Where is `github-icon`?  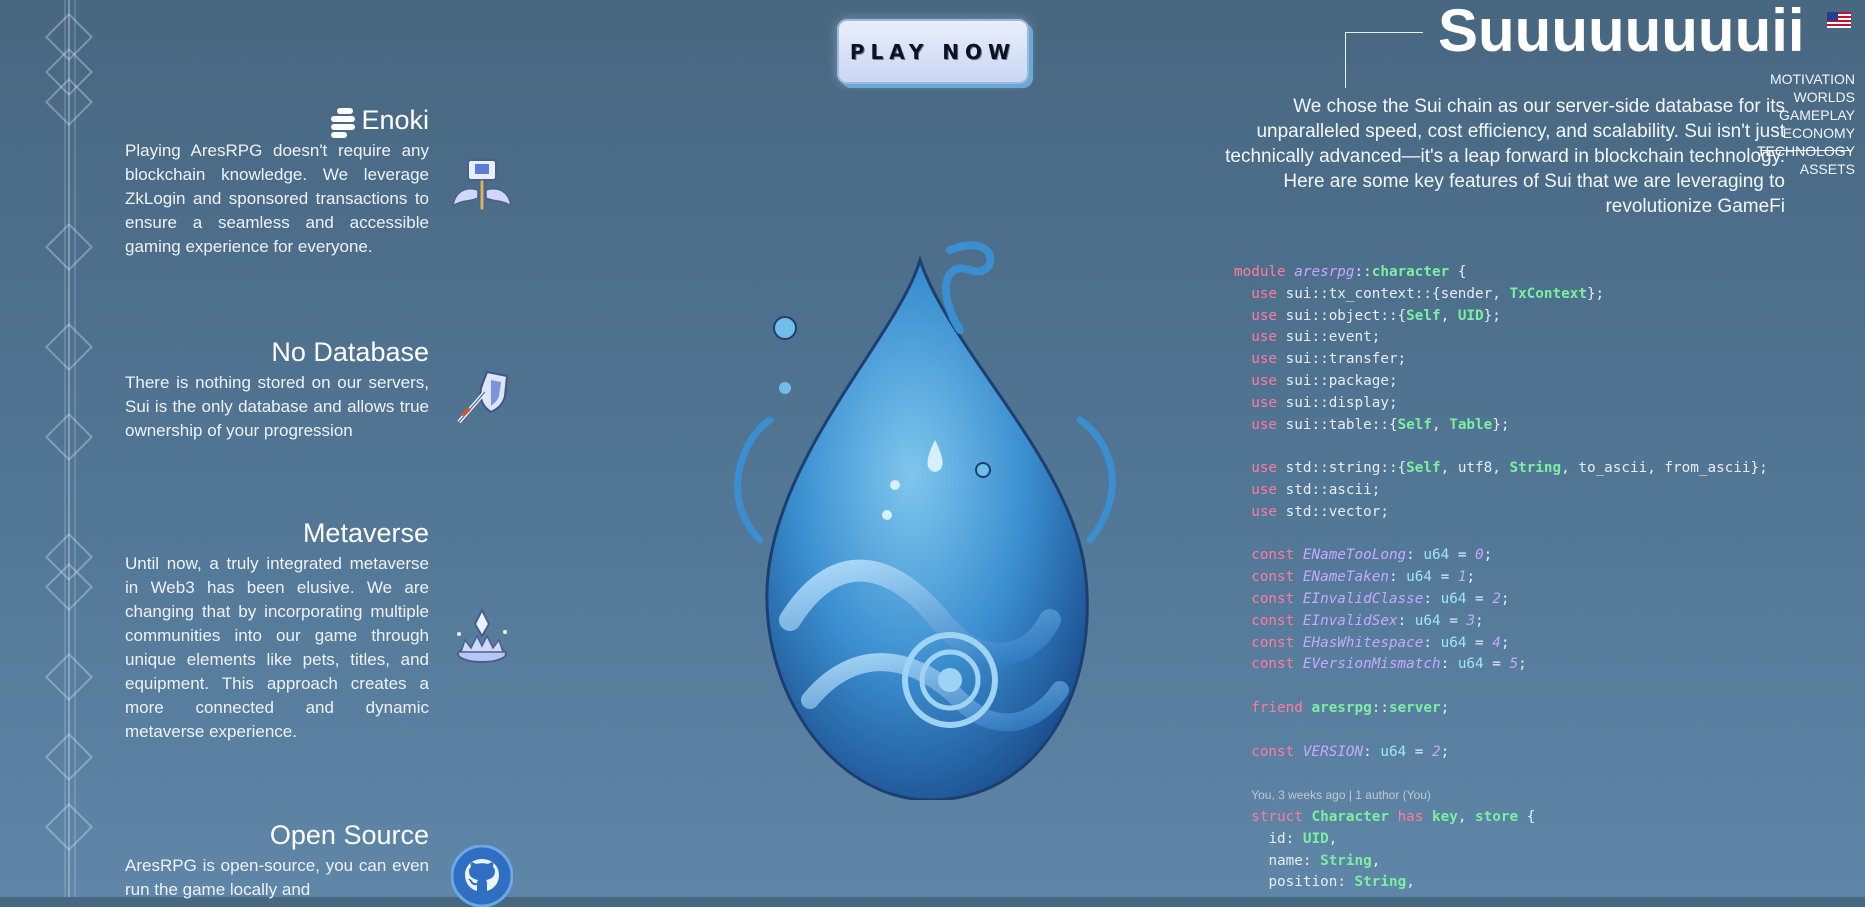 github-icon is located at coordinates (482, 876).